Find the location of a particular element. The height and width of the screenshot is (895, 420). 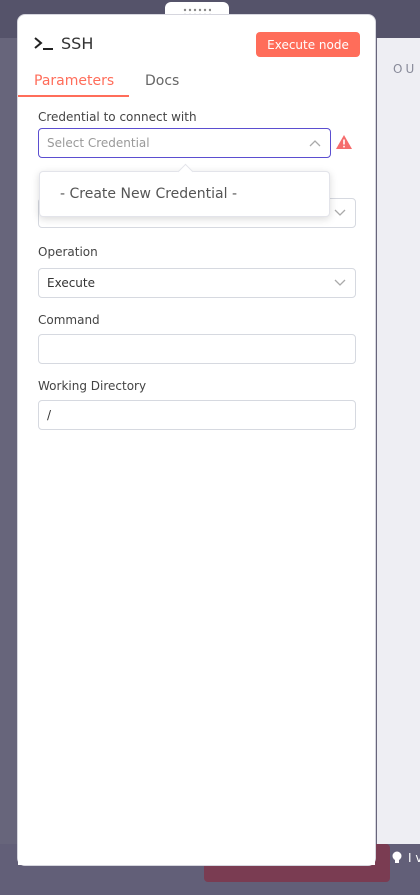

credential-placeholder: Select Credential is located at coordinates (98, 143).